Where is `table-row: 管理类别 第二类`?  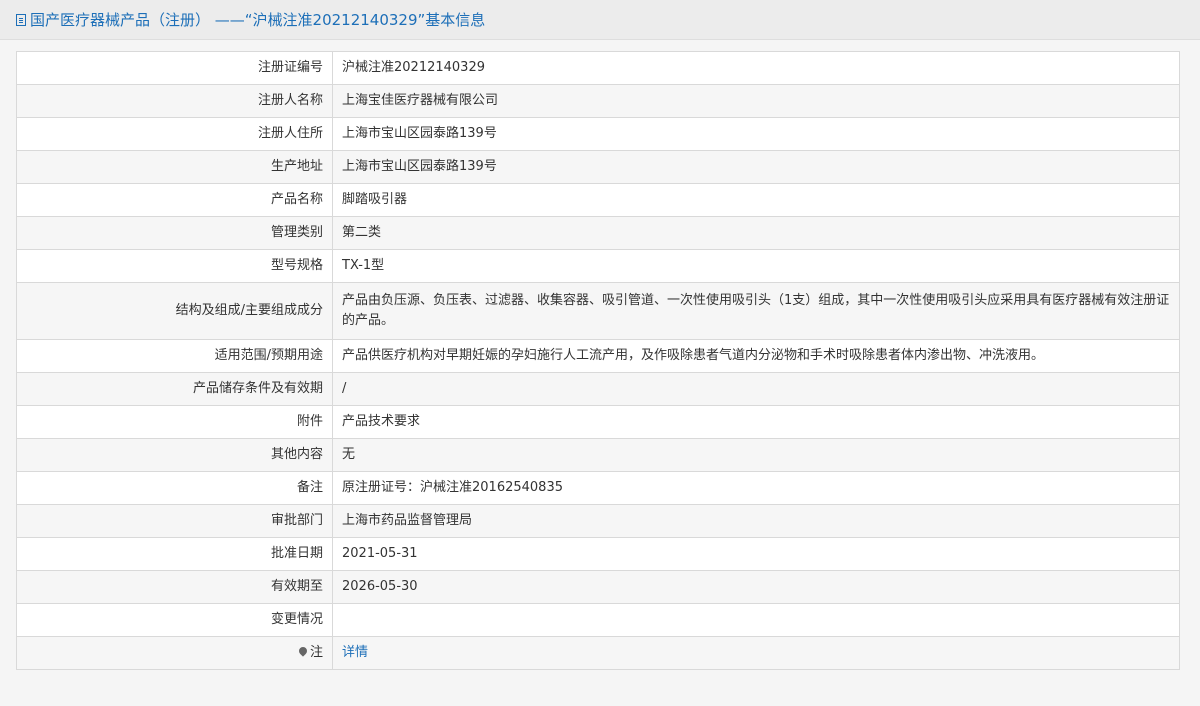
table-row: 管理类别 第二类 is located at coordinates (598, 233).